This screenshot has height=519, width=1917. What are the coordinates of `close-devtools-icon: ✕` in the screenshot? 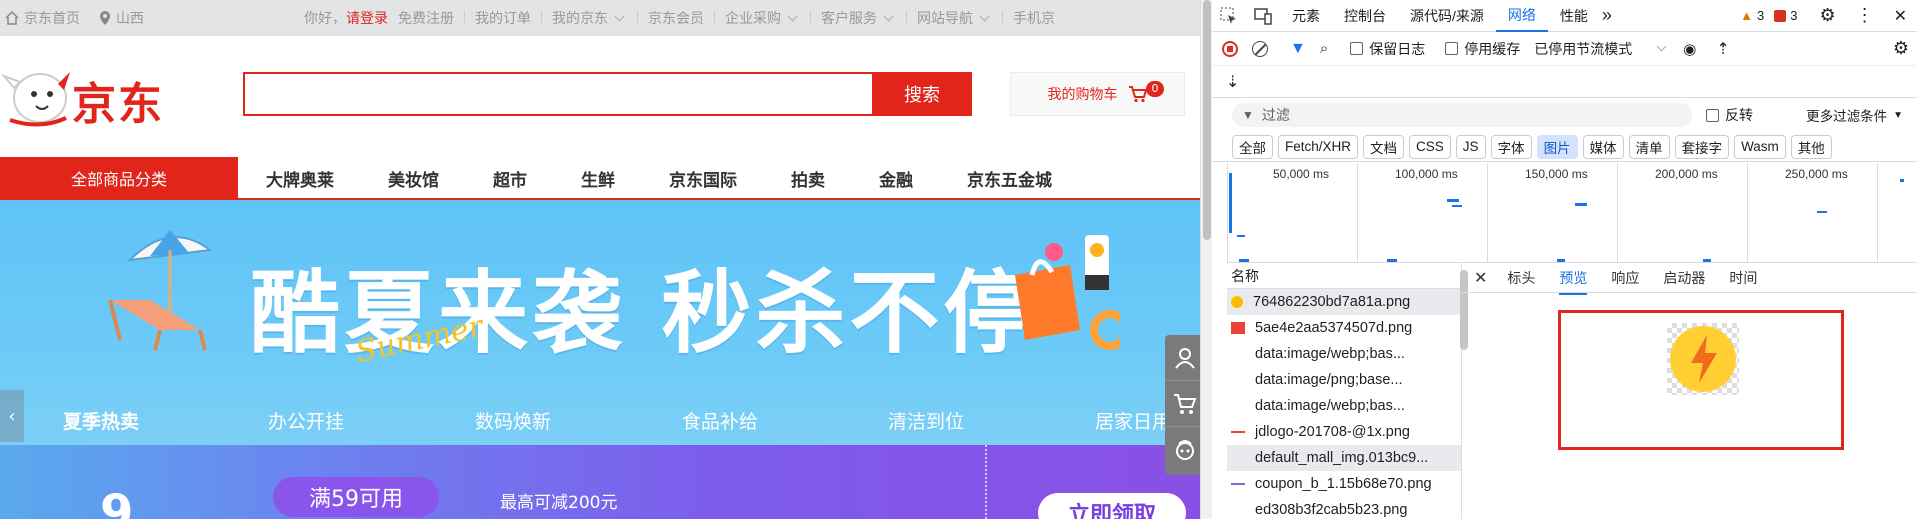 It's located at (1900, 16).